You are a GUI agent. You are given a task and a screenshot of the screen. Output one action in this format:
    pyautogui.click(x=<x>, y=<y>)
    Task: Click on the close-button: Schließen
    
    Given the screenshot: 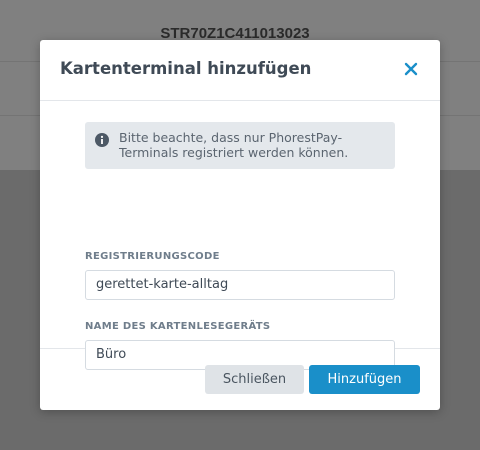 What is the action you would take?
    pyautogui.click(x=254, y=379)
    